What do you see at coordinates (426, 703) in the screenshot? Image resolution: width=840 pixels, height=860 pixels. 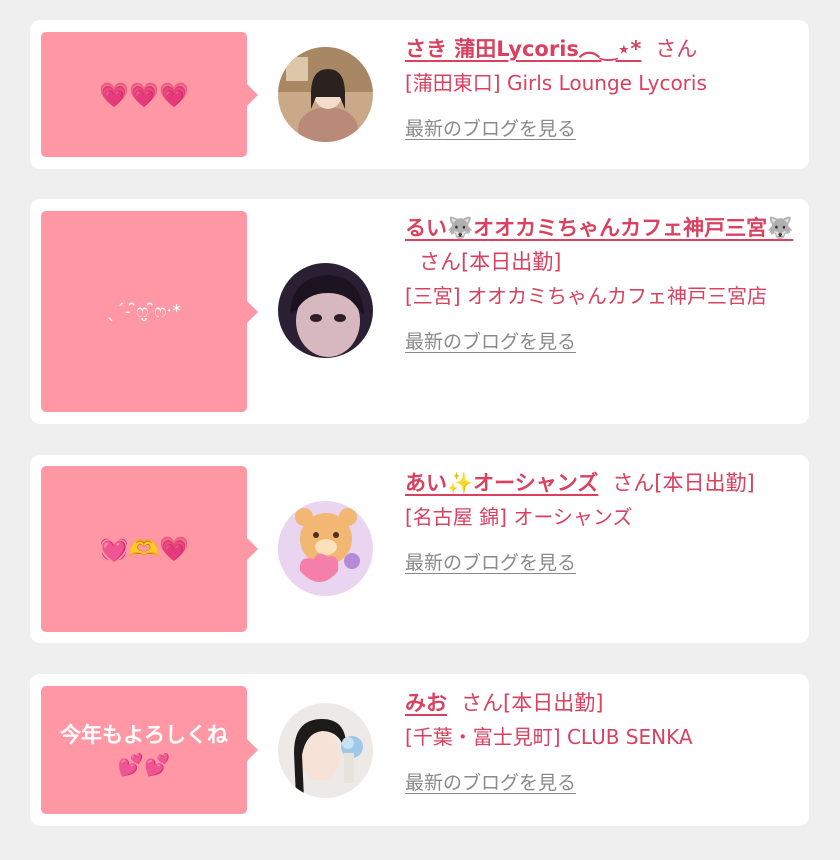 I see `cast-name-link: みお` at bounding box center [426, 703].